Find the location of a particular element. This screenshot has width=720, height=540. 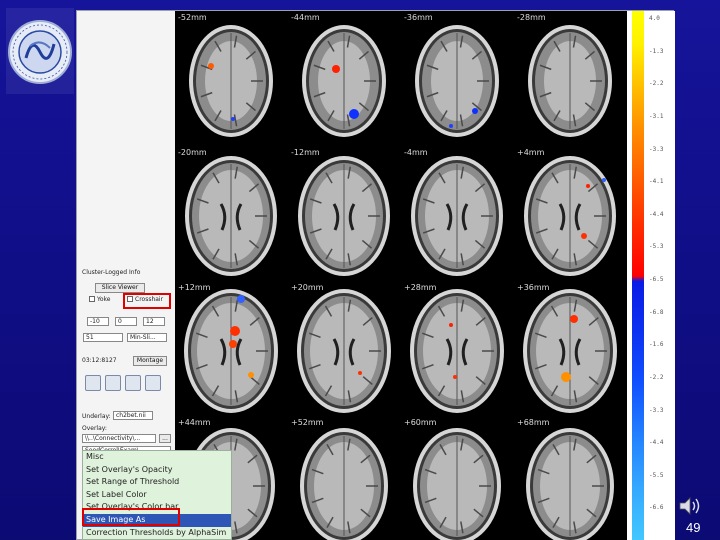

yoke-checkbox is located at coordinates (92, 299).